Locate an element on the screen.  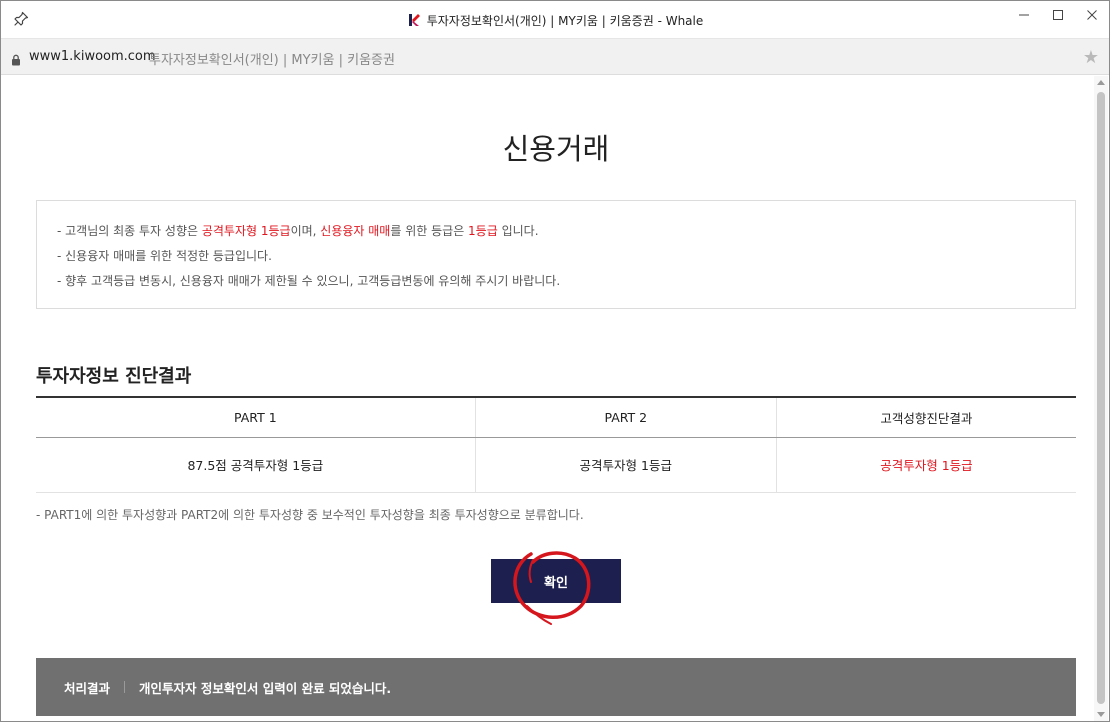
notice-text: 를 위한 등급은 is located at coordinates (429, 231).